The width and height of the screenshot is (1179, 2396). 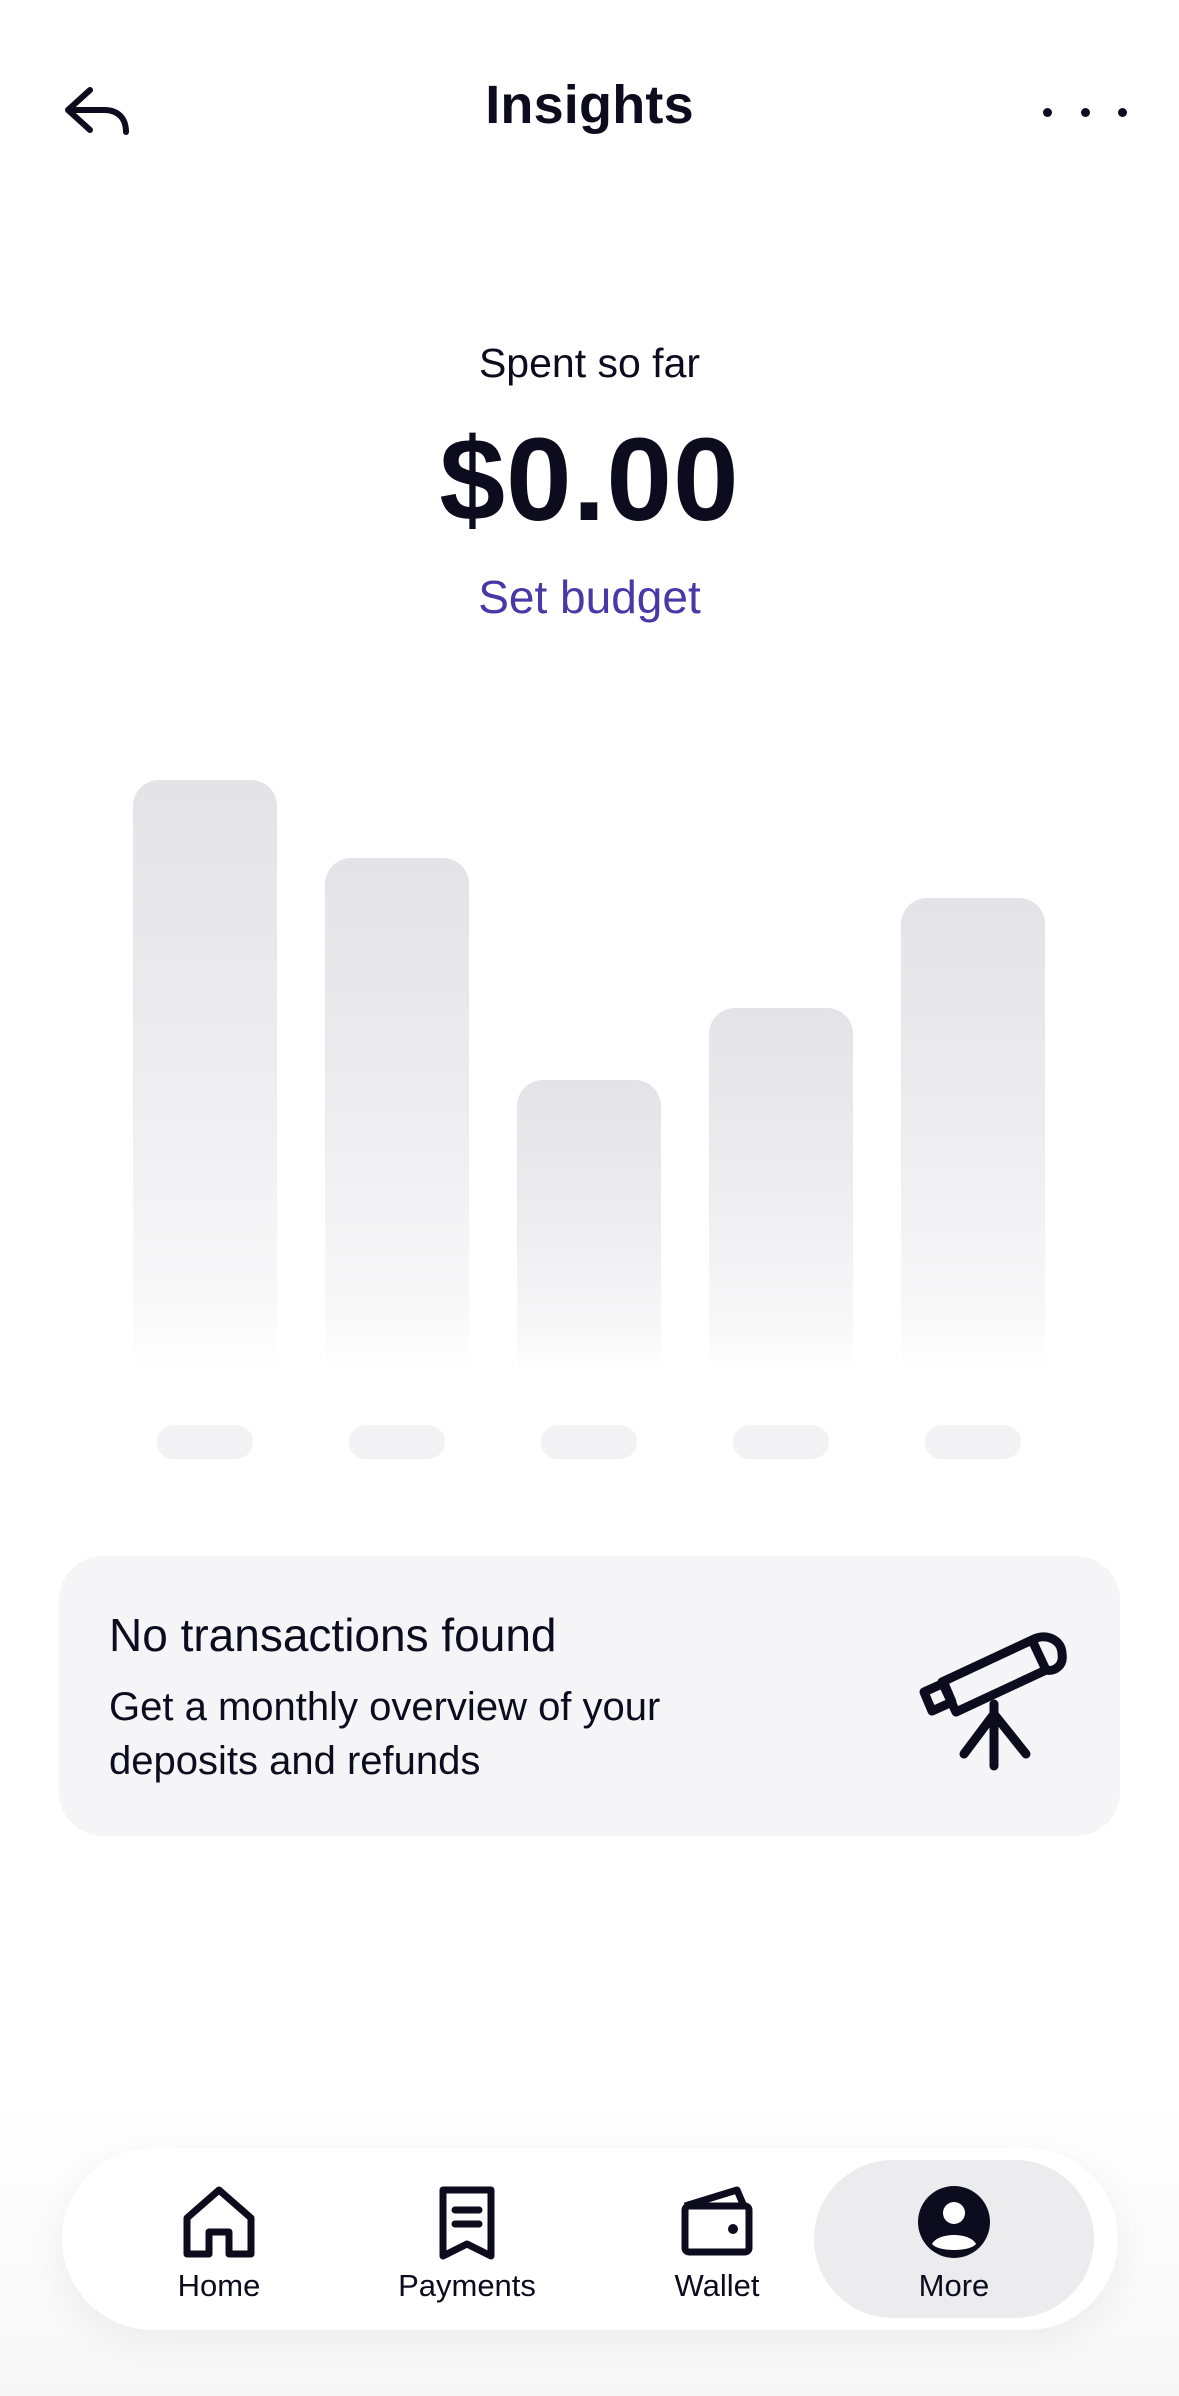 What do you see at coordinates (954, 2285) in the screenshot?
I see `nav-label-more: More` at bounding box center [954, 2285].